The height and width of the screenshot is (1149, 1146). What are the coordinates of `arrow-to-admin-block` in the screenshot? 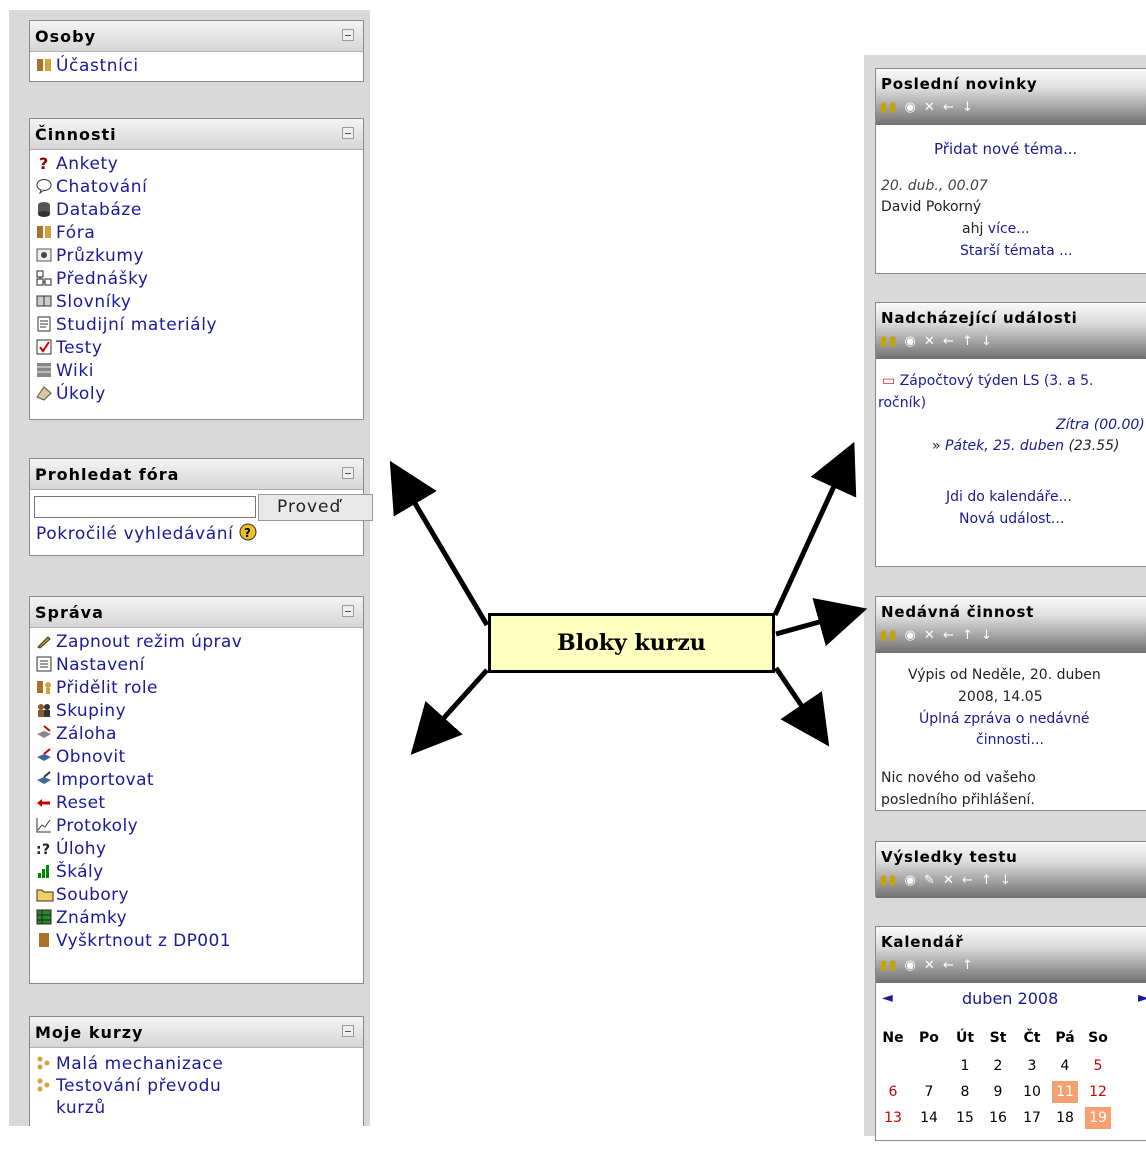 It's located at (449, 711).